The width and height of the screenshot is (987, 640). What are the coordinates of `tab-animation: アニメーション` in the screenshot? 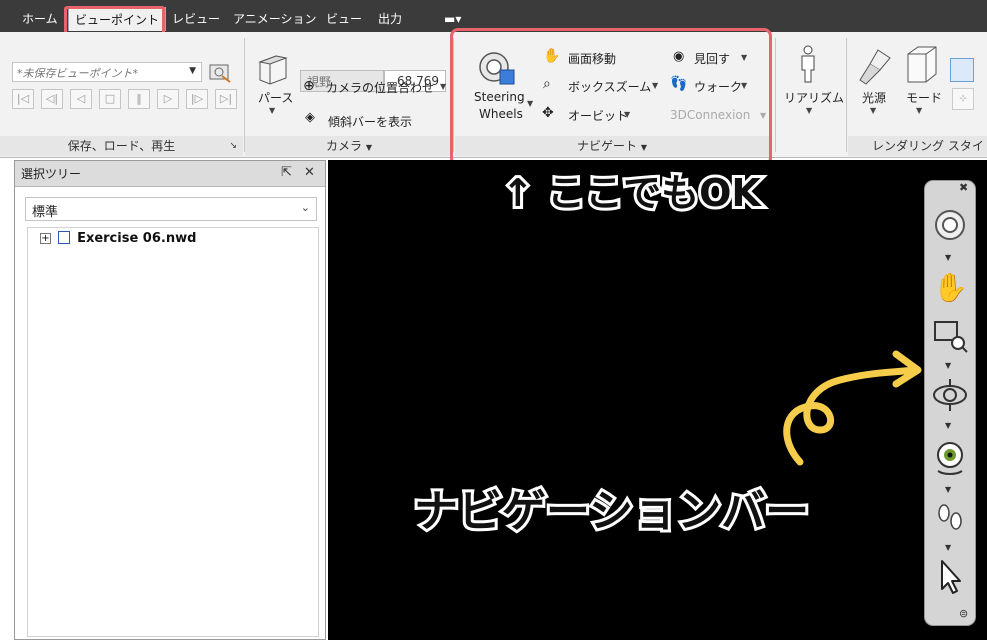 It's located at (275, 19).